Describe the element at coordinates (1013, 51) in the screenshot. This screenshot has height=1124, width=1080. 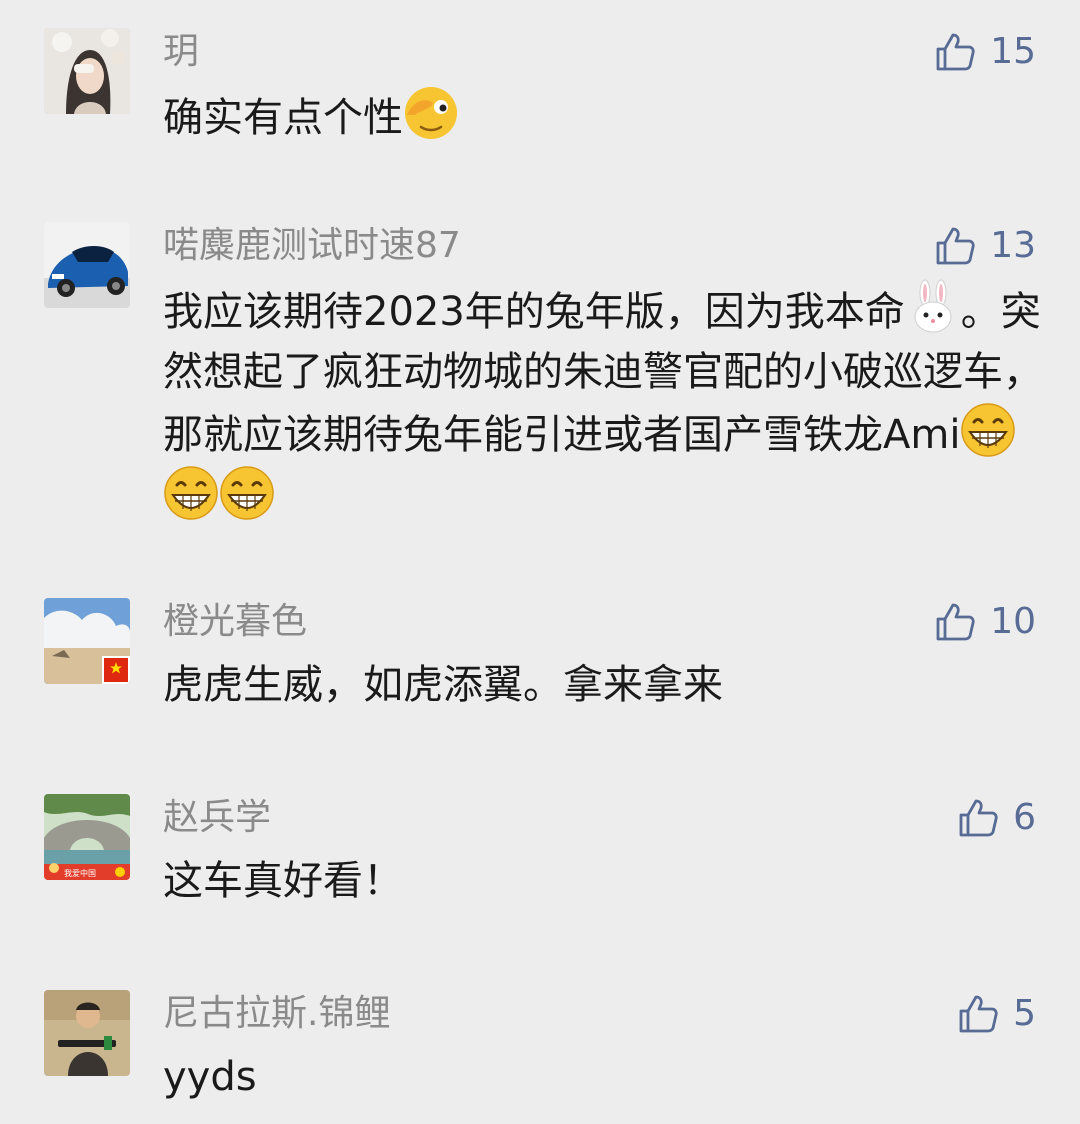
I see `like-count: 15` at that location.